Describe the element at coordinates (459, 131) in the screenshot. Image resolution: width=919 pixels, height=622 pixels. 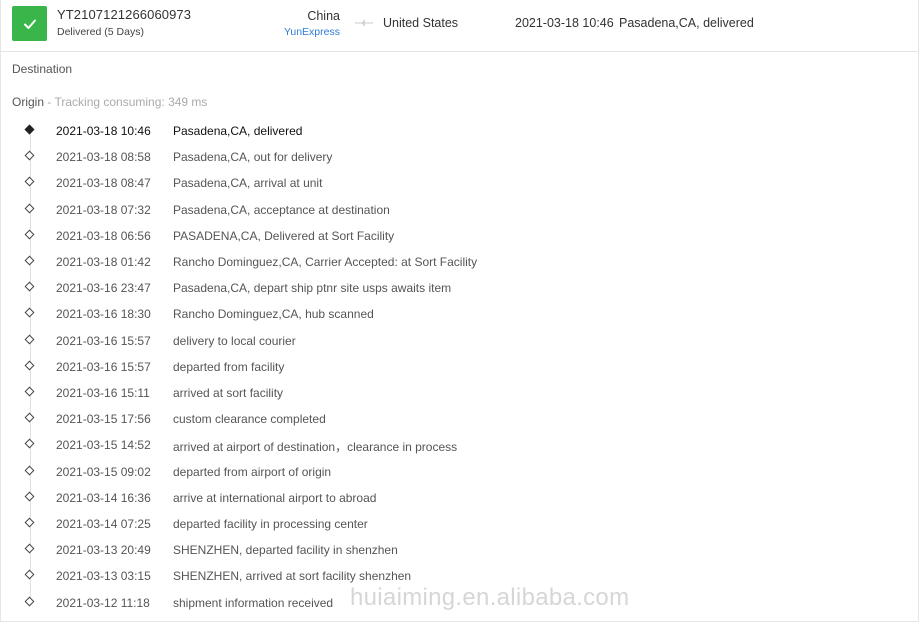
I see `timeline-event-current: 2021-03-18 10:46 Pasadena,CA, delivered` at that location.